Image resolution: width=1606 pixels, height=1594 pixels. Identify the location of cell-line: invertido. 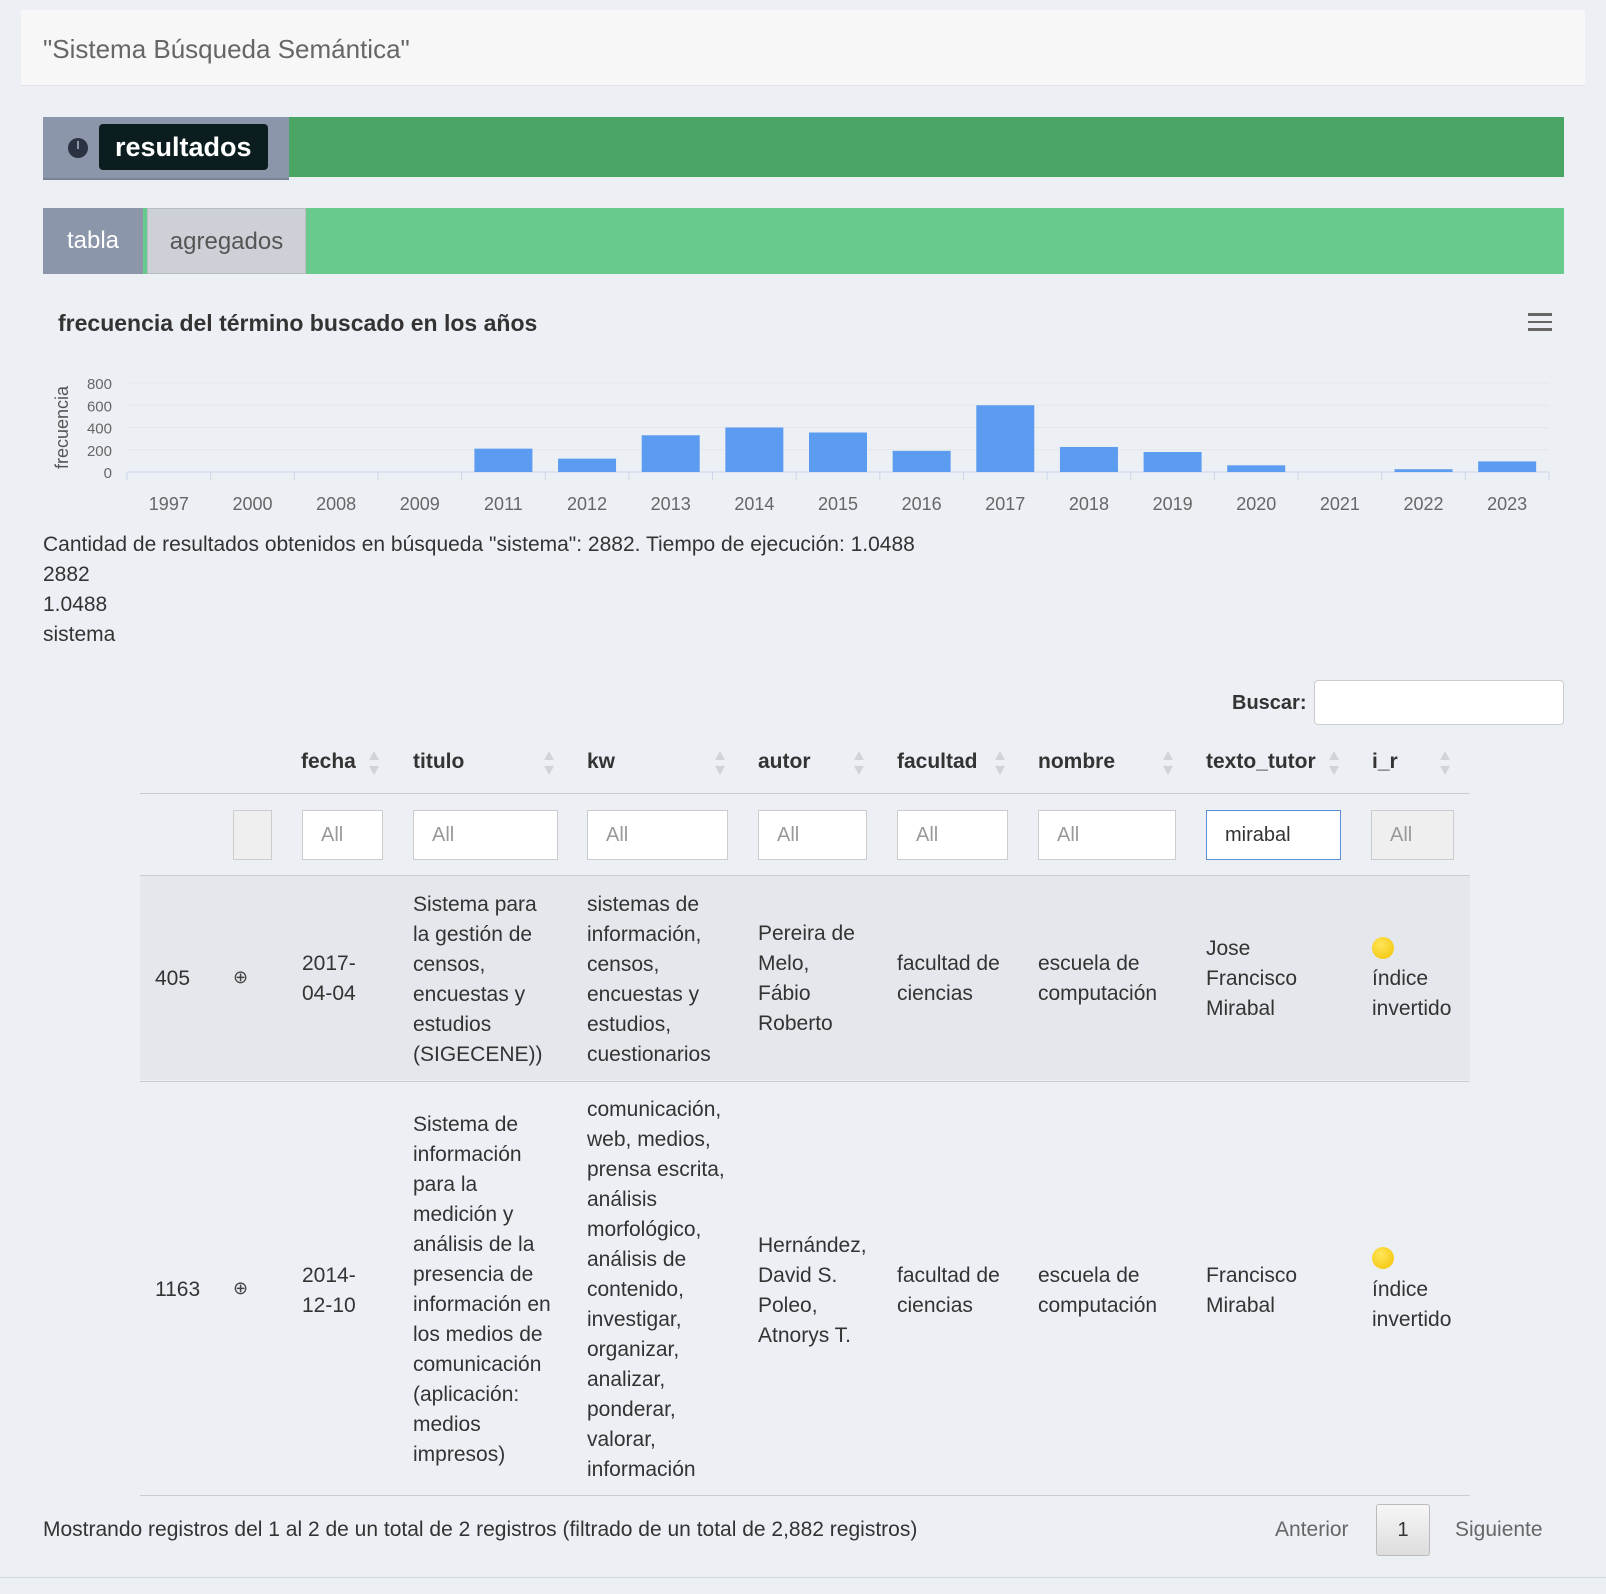
(1412, 1319).